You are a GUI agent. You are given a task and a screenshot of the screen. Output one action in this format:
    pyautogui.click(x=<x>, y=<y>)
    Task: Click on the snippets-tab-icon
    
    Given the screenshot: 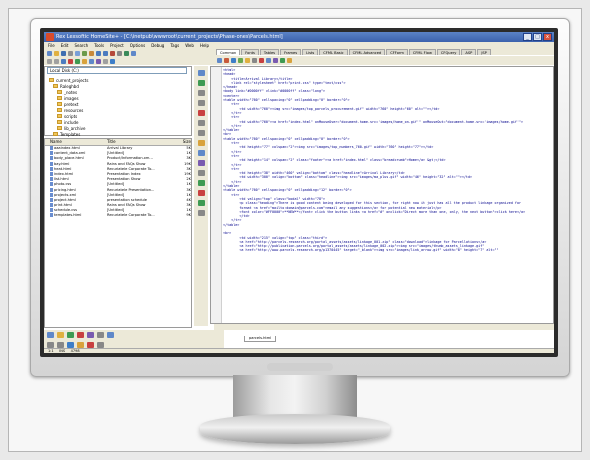 What is the action you would take?
    pyautogui.click(x=80, y=335)
    